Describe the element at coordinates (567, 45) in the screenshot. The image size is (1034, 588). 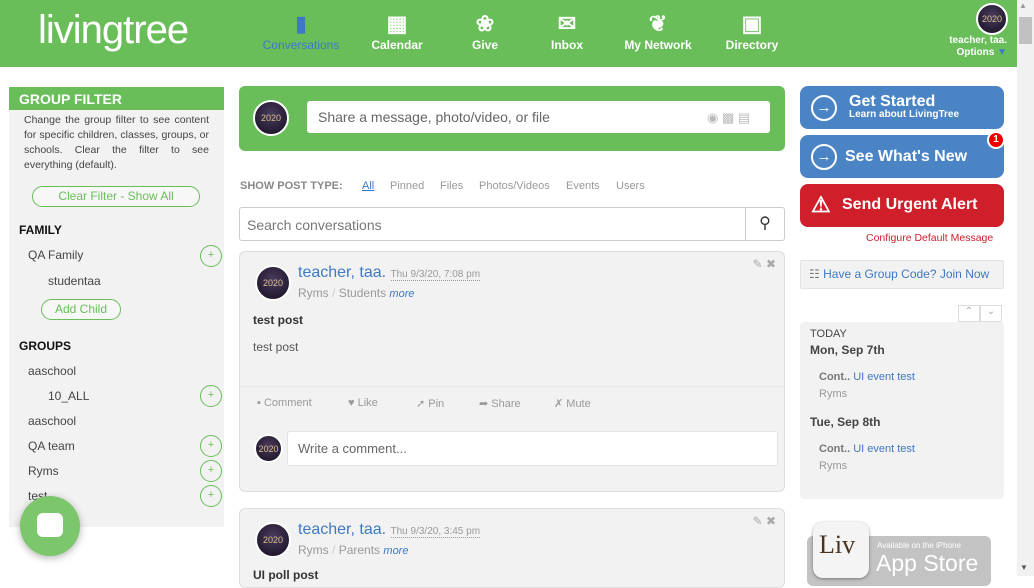
I see `nav-label: Inbox` at that location.